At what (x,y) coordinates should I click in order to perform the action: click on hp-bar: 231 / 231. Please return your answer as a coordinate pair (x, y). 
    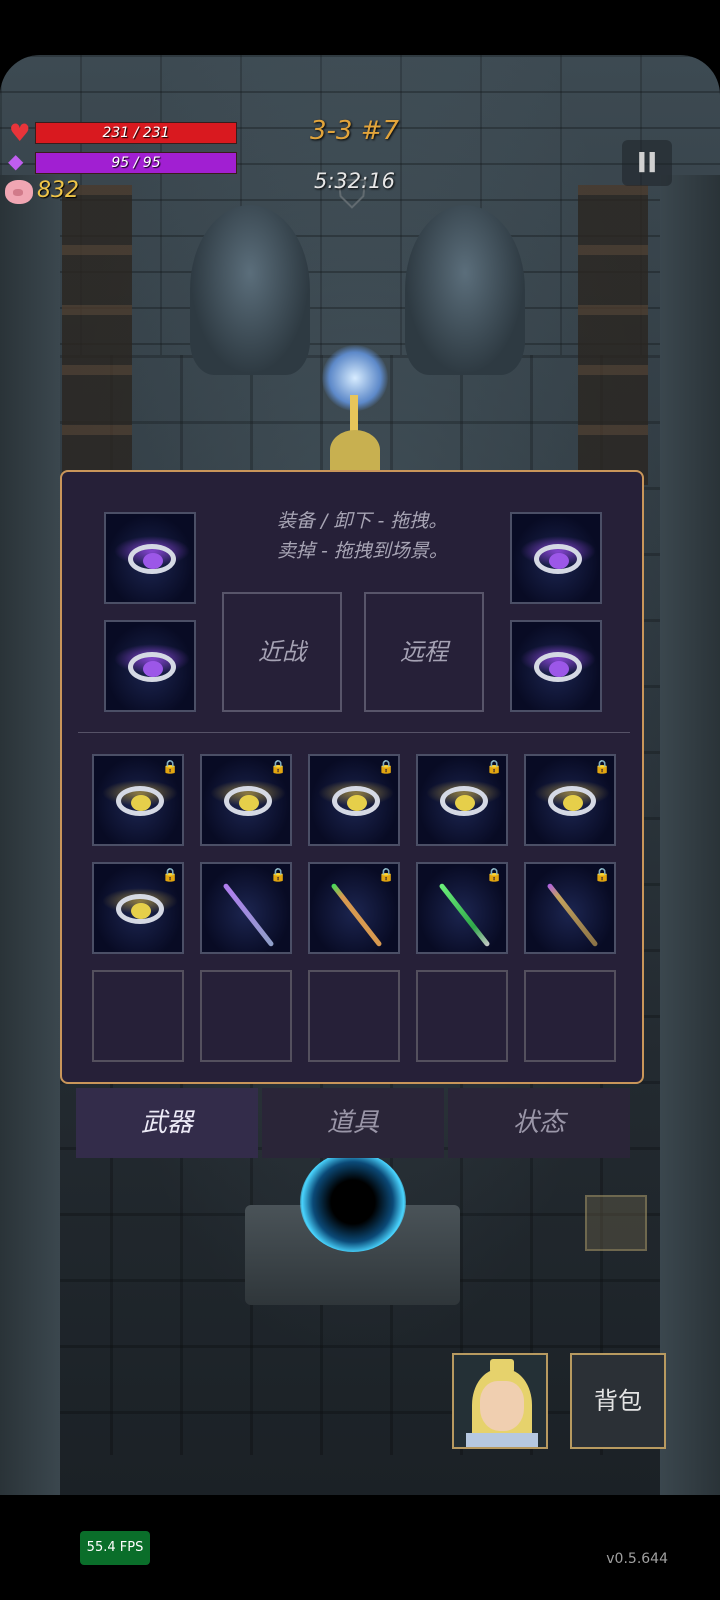
    Looking at the image, I should click on (136, 133).